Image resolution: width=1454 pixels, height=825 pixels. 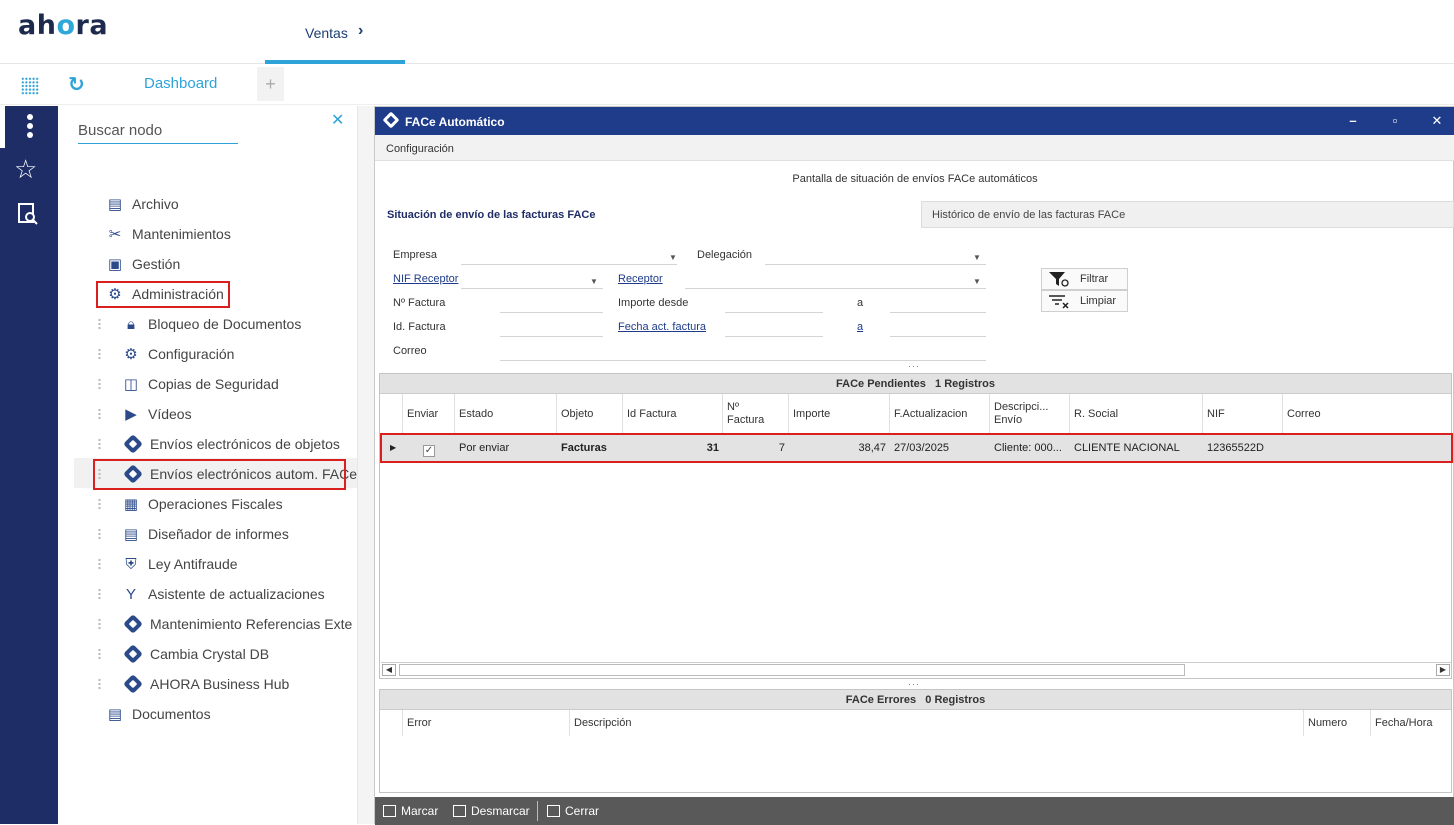 I want to click on tree-item-business-hub: AHORA Business Hub, so click(x=194, y=684).